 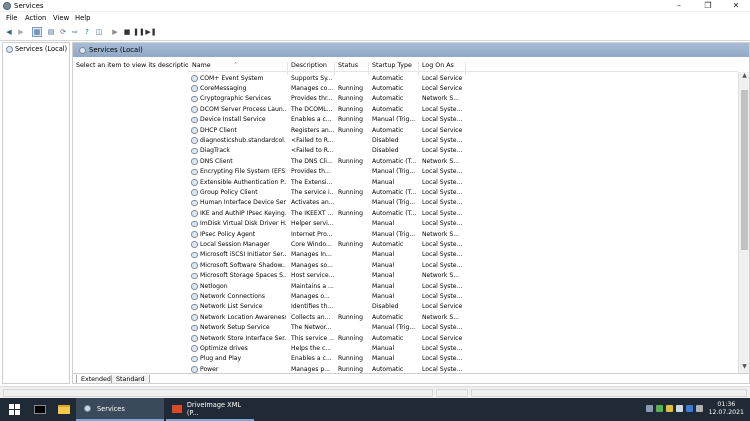 I want to click on taskbar-services: Services, so click(x=120, y=409).